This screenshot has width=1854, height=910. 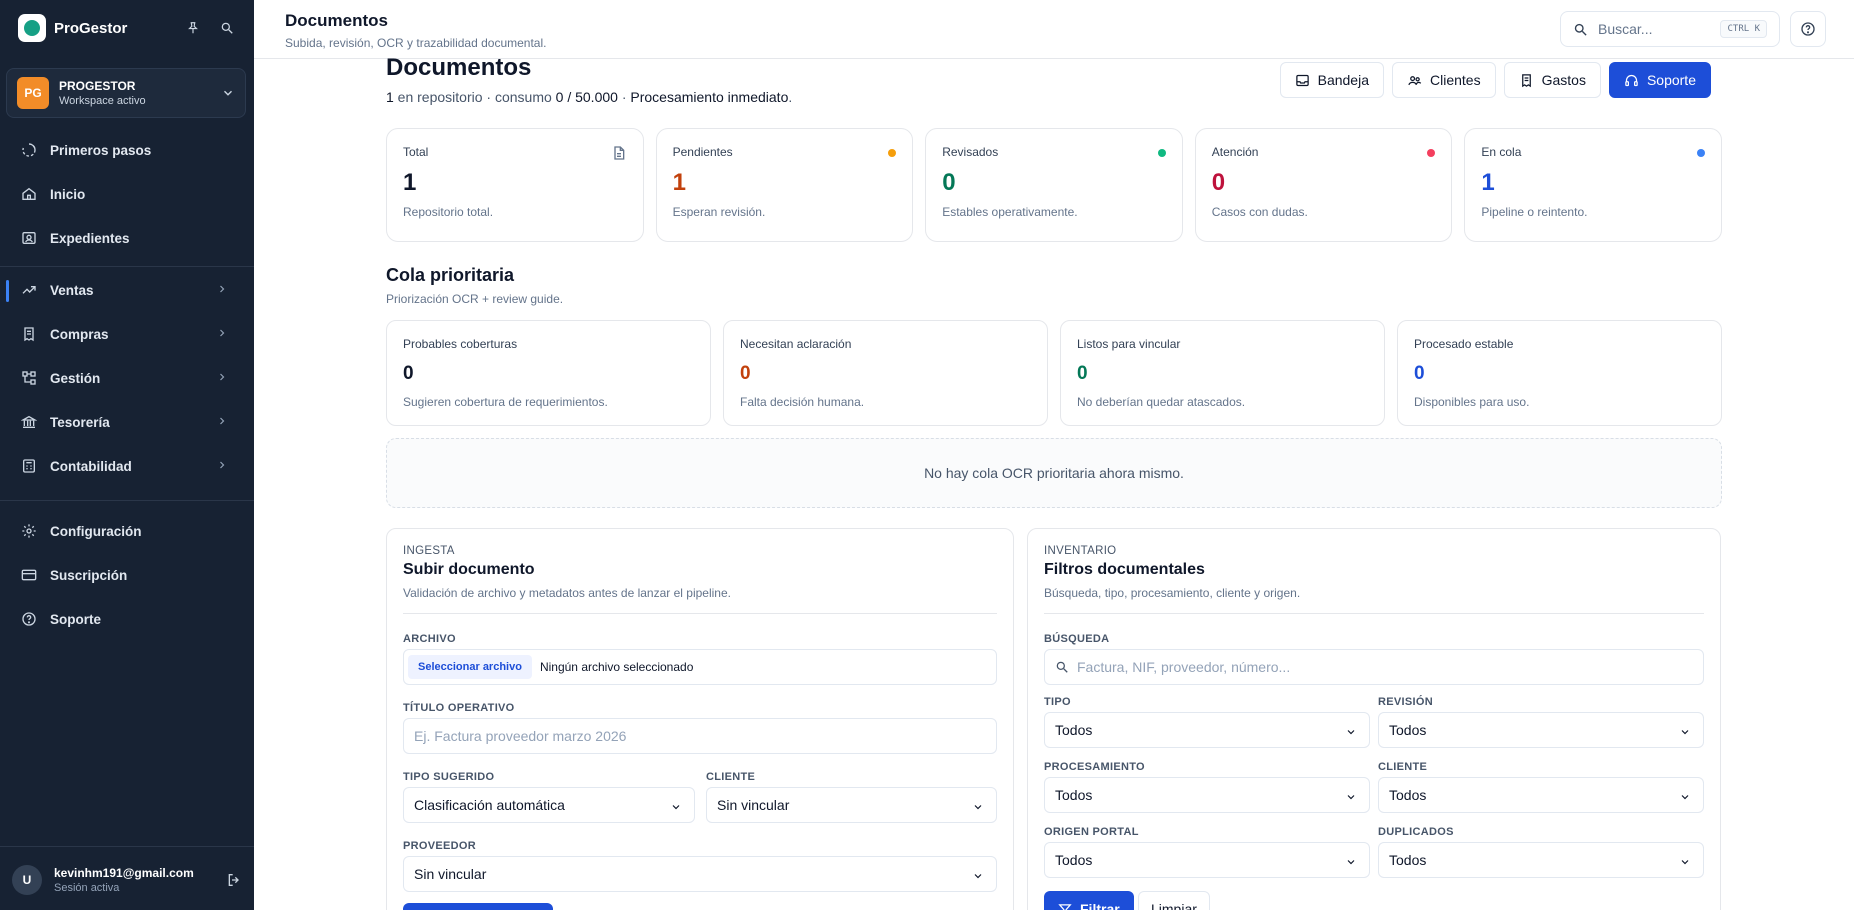 What do you see at coordinates (1077, 639) in the screenshot?
I see `search-label: BÚSQUEDA` at bounding box center [1077, 639].